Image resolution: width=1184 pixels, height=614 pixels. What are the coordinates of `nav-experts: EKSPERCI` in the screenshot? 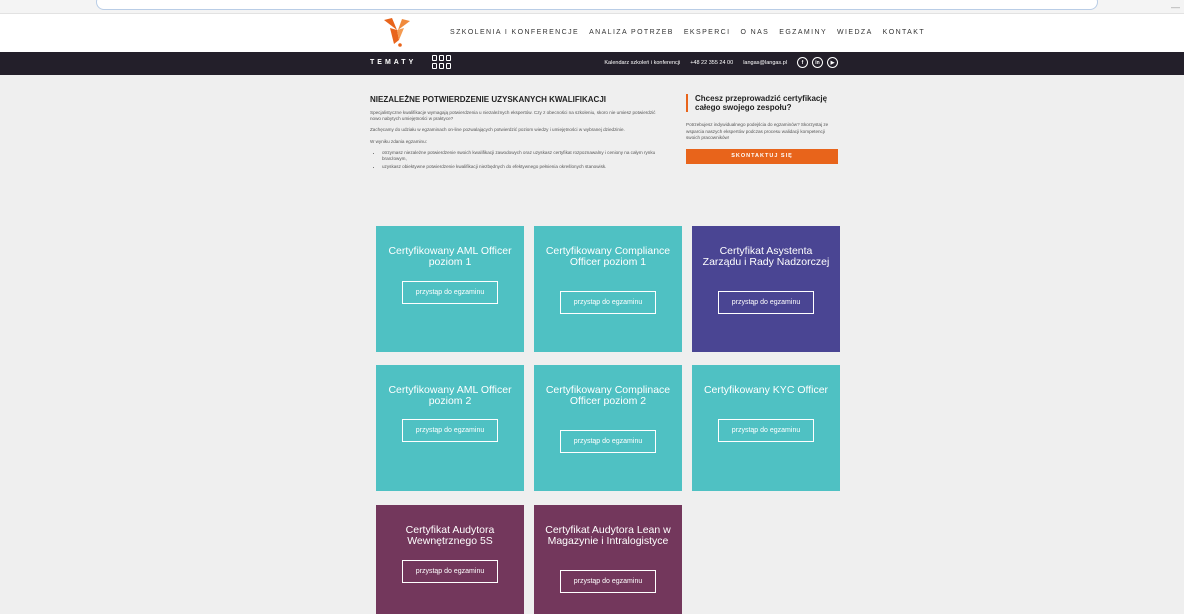 It's located at (707, 32).